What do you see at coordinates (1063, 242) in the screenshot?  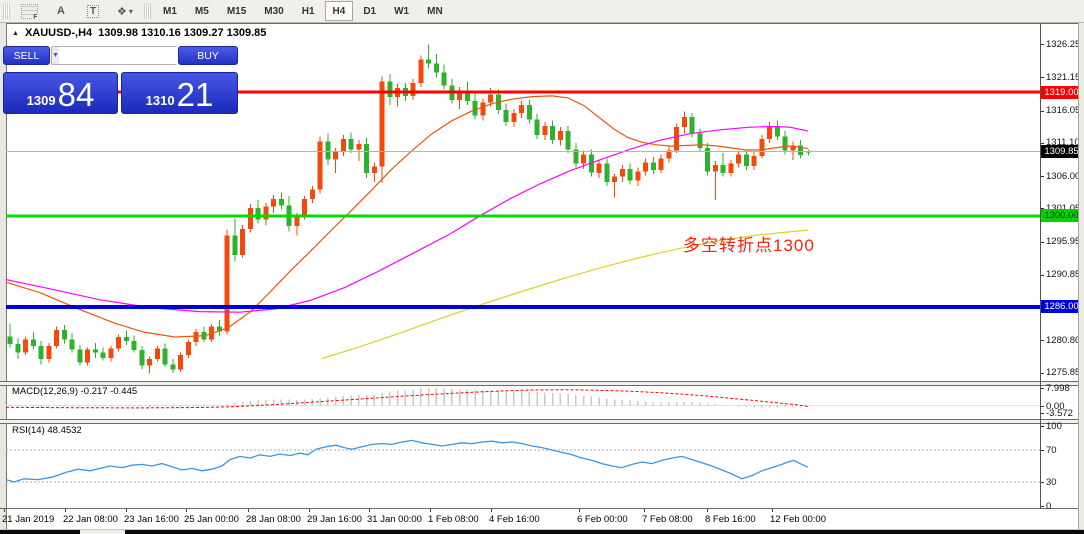 I see `price-tick-label: 1295.95` at bounding box center [1063, 242].